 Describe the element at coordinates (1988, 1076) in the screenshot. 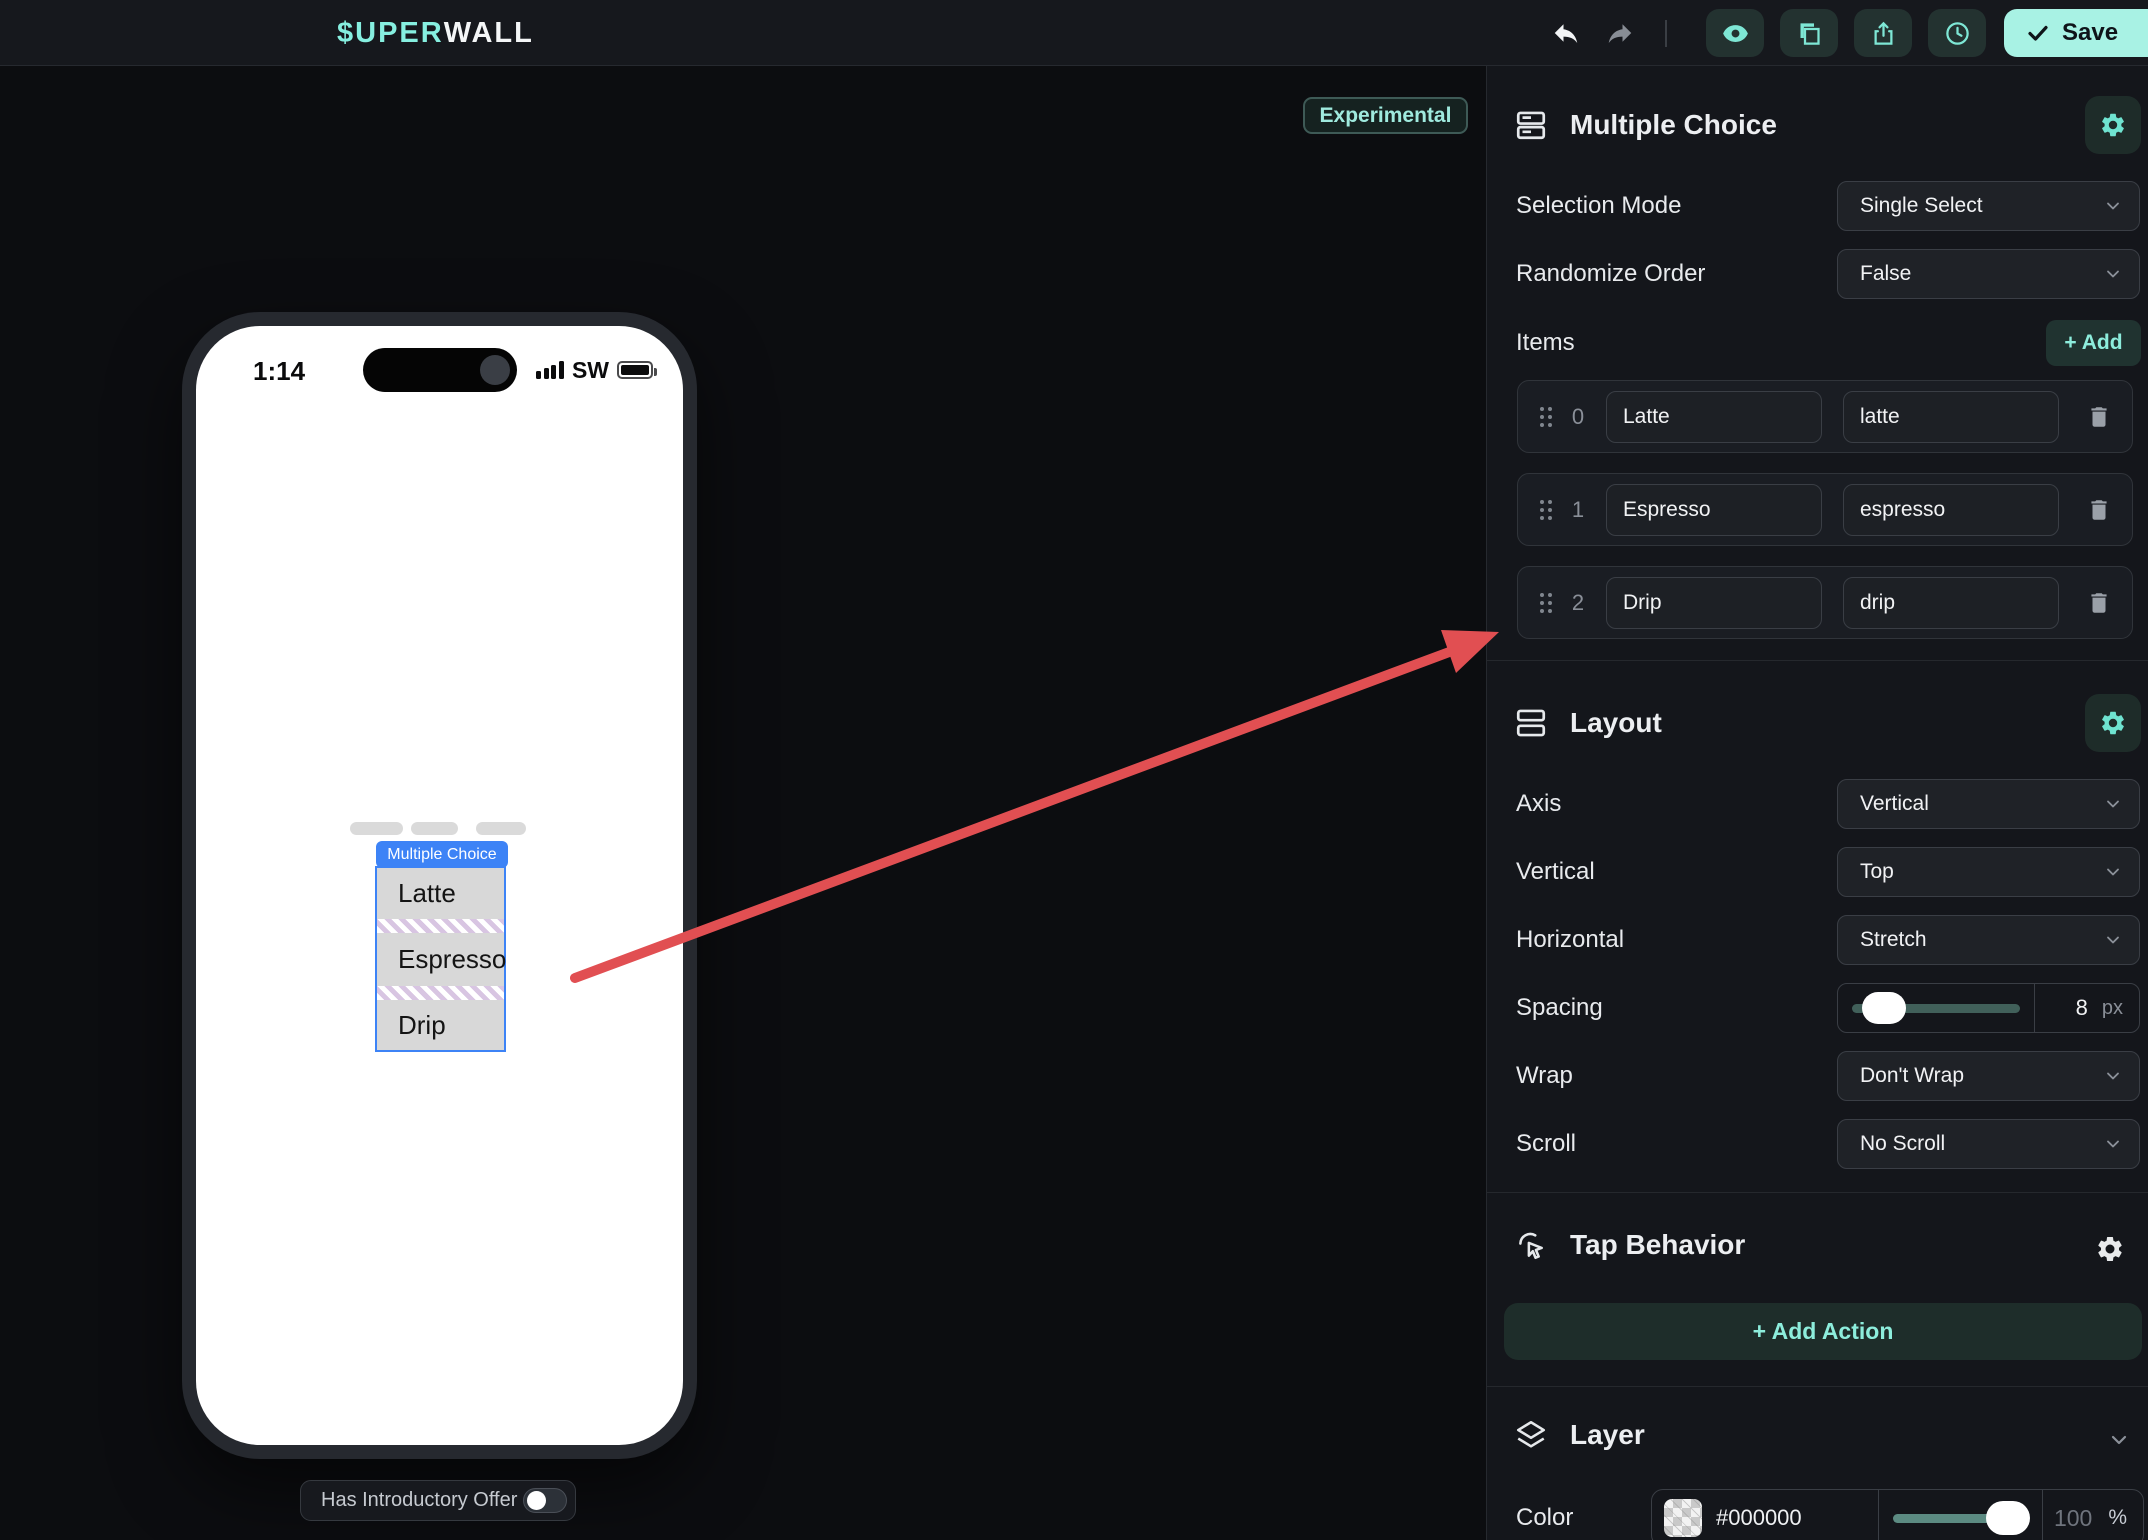

I see `wrap-dropdown: Don't Wrap` at that location.